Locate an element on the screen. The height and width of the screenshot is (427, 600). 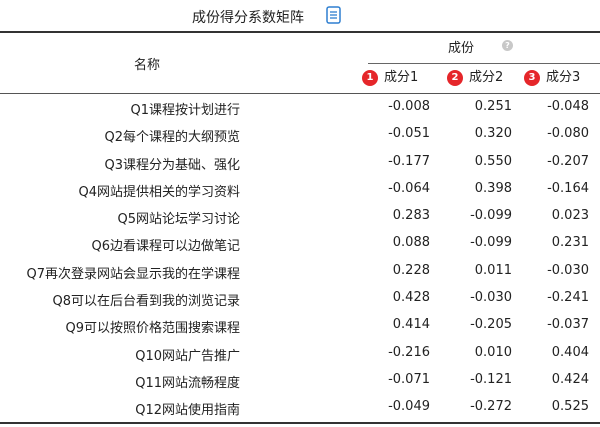
row-name: Q8可以在后台看到我的浏览记录 is located at coordinates (146, 302).